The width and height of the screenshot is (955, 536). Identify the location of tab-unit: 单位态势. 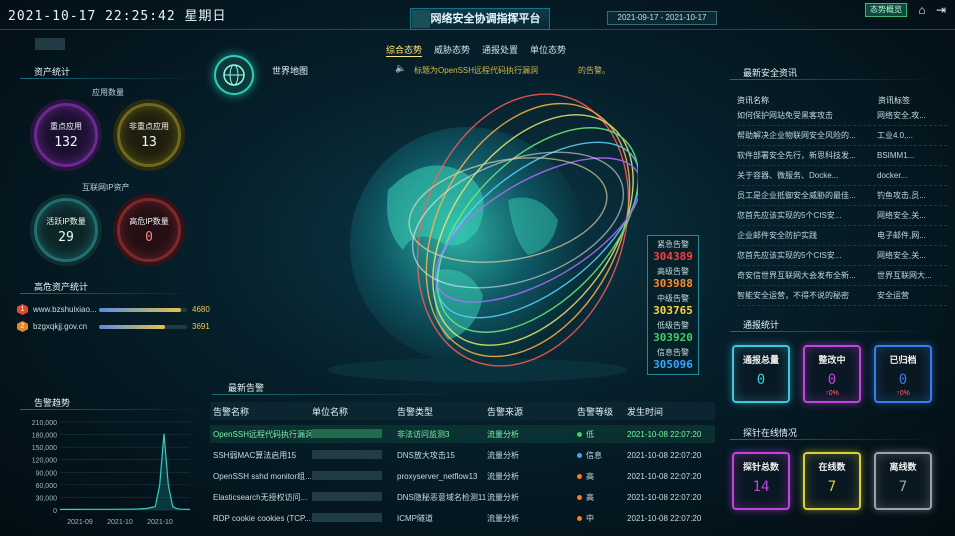
(548, 50).